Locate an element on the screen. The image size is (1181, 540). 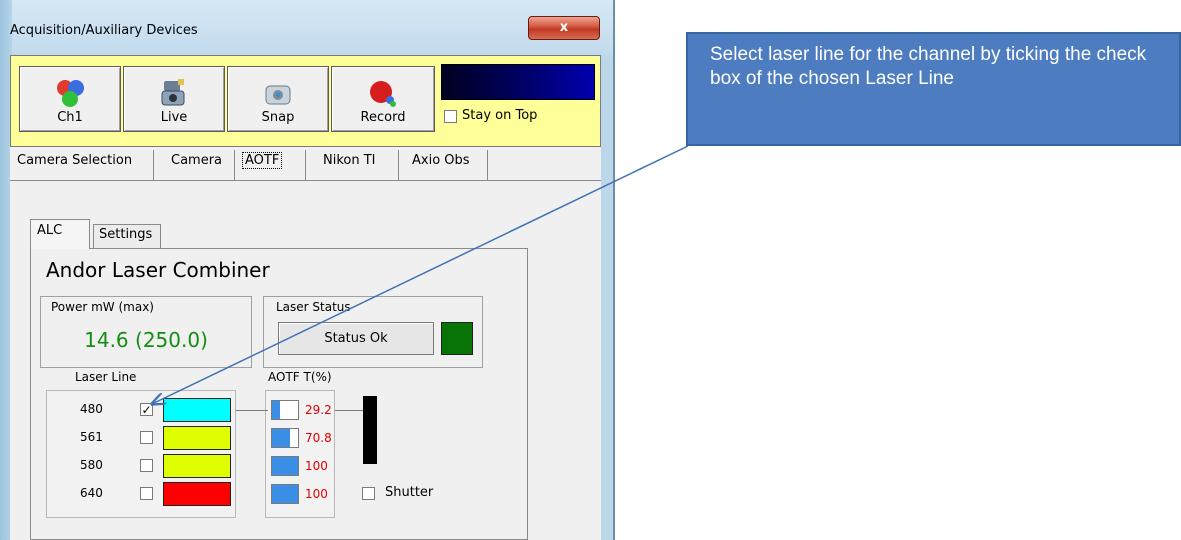
aotf-value: 29.2 is located at coordinates (318, 410).